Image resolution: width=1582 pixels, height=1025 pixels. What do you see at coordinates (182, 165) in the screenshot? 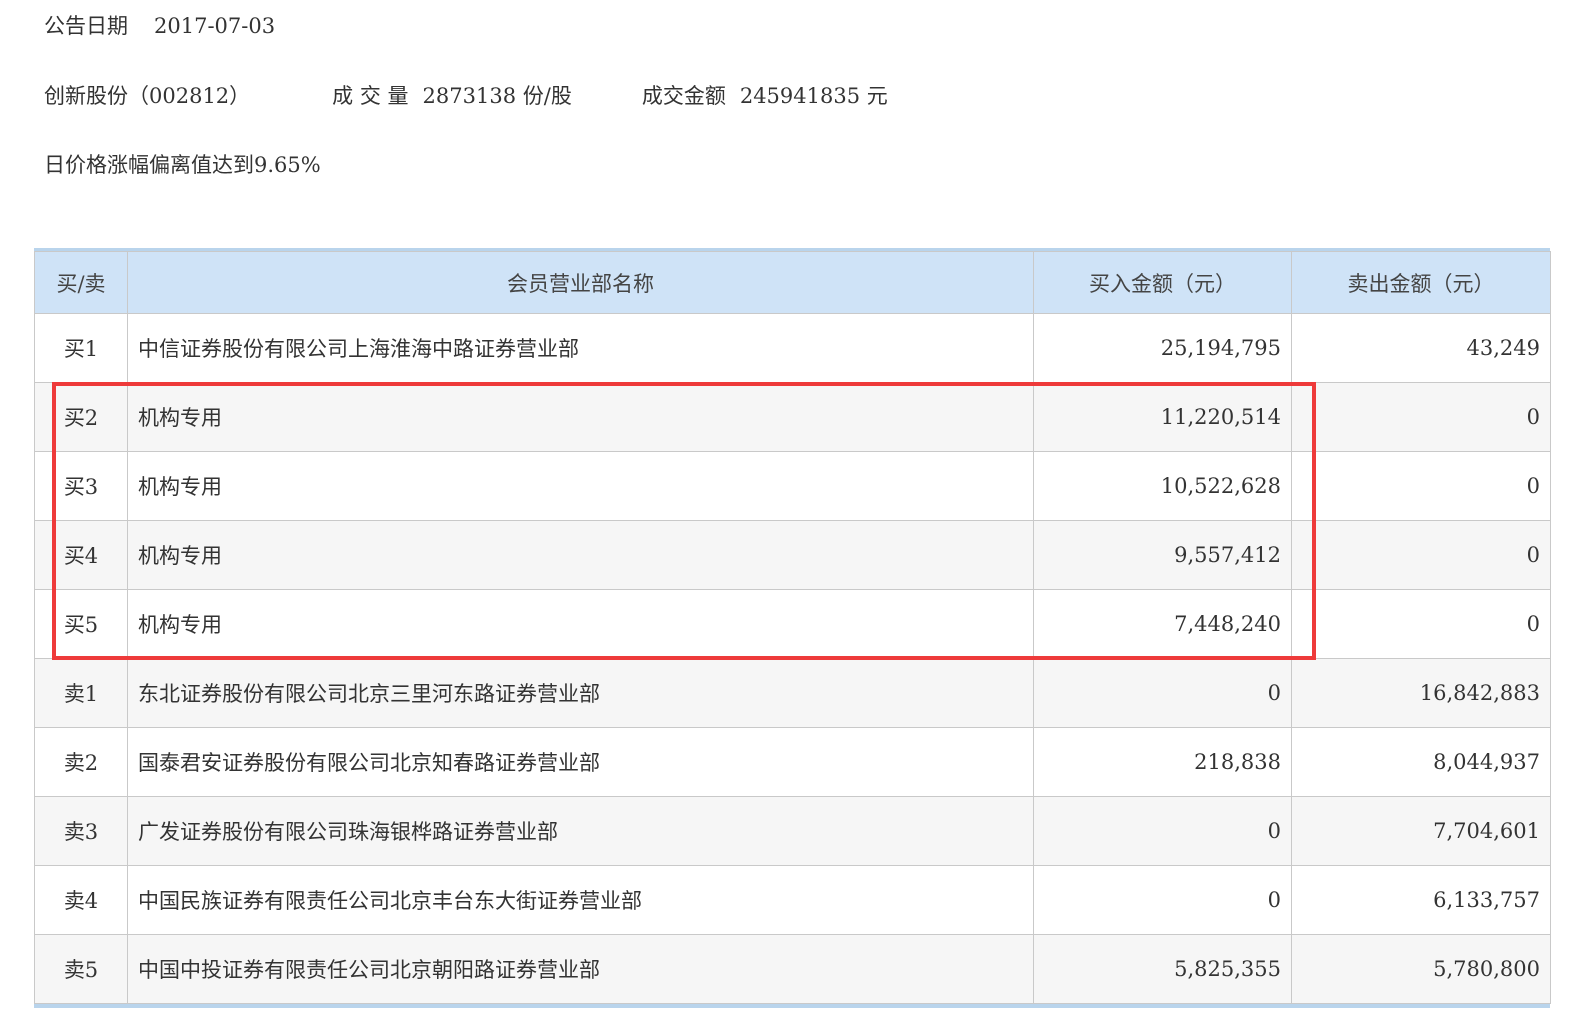
I see `listing-reason: 日价格涨幅偏离值达到9.65%` at bounding box center [182, 165].